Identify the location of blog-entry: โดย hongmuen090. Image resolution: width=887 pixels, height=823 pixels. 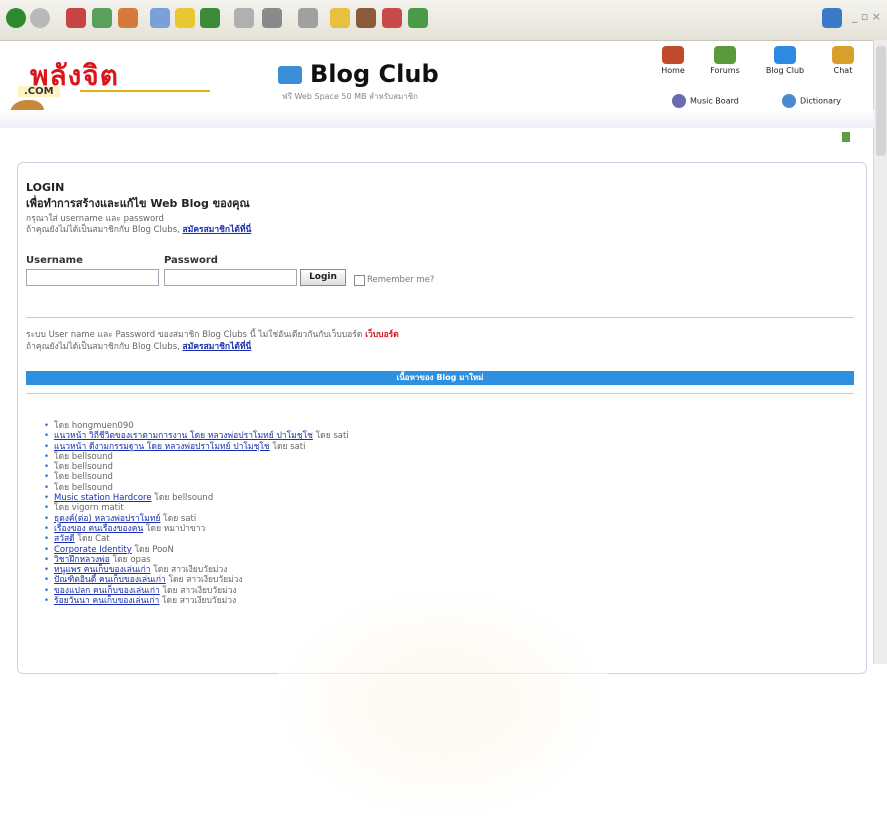
(196, 426).